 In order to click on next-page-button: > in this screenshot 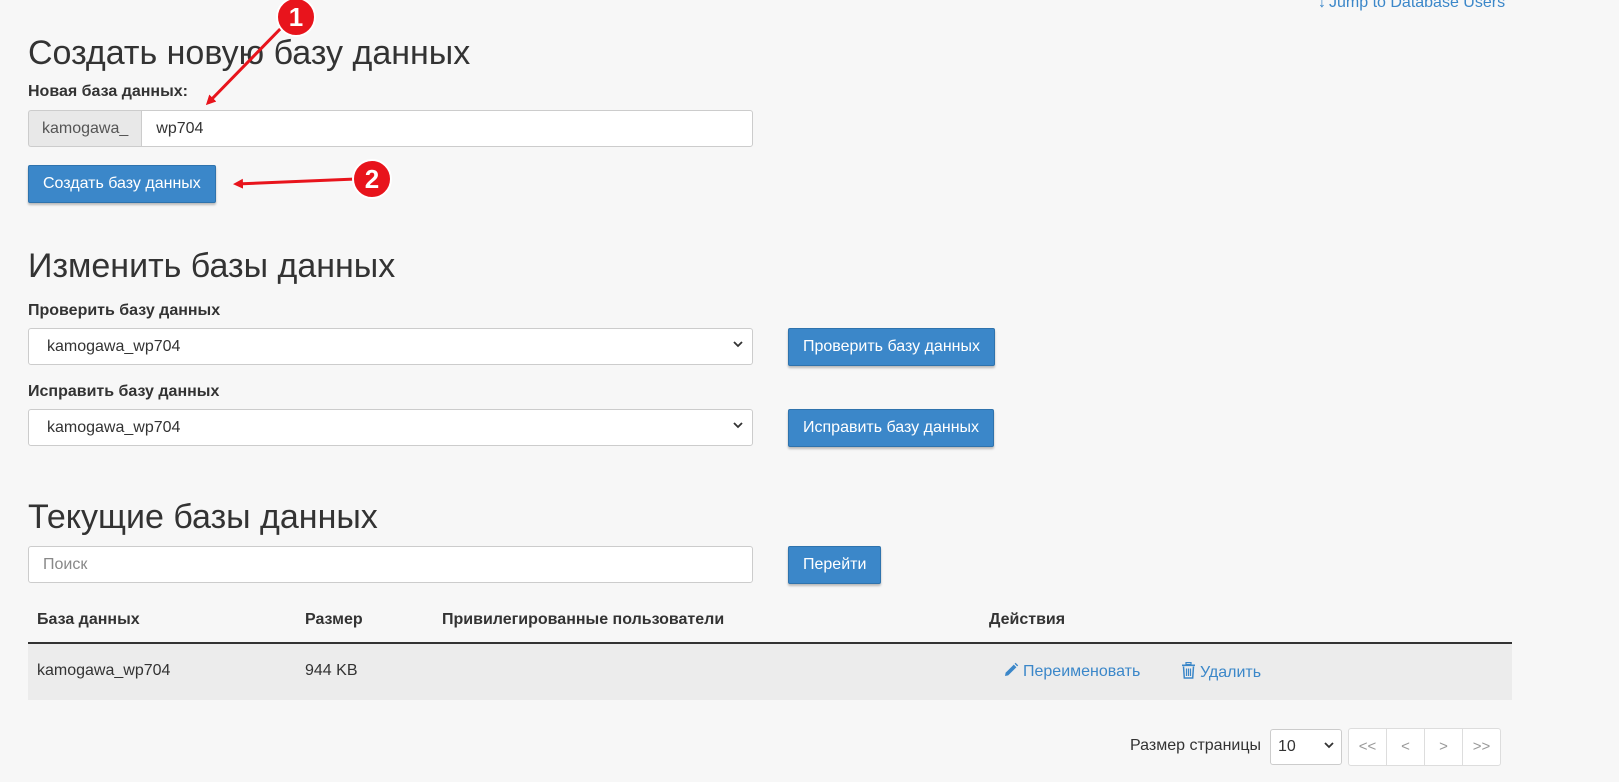, I will do `click(1444, 747)`.